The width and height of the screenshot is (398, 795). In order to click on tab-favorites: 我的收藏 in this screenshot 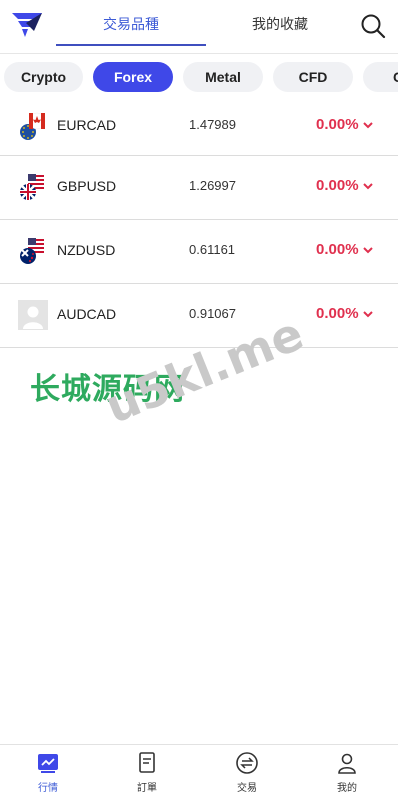, I will do `click(280, 24)`.